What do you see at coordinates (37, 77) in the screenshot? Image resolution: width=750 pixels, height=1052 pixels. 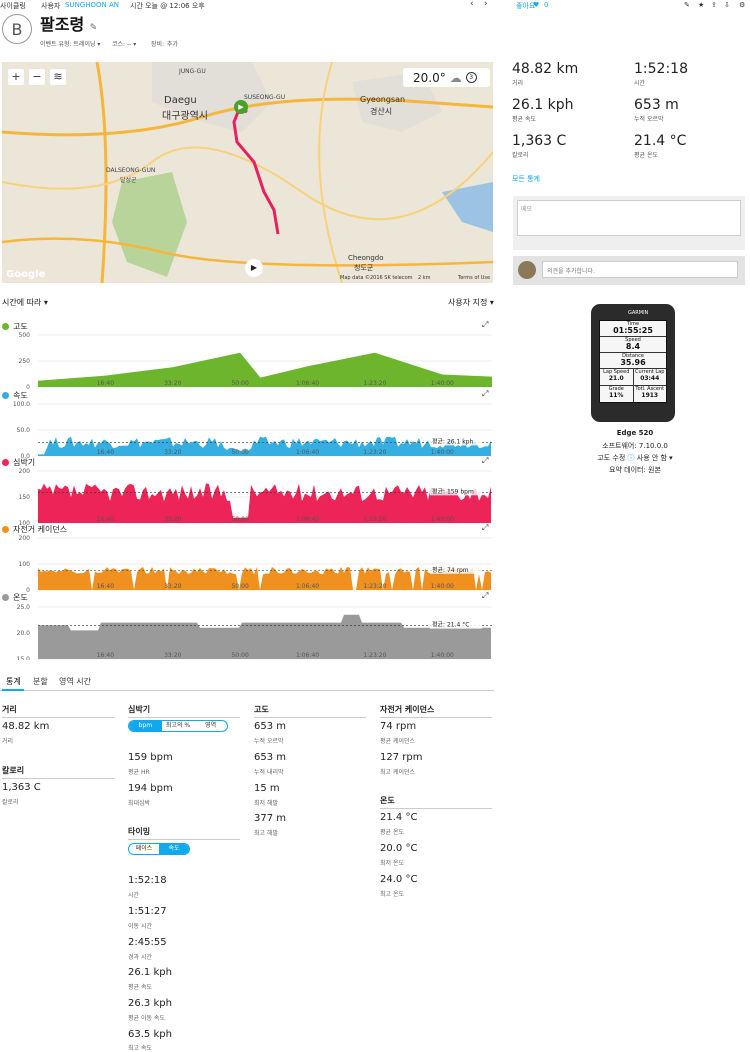 I see `zoom-out-button: −` at bounding box center [37, 77].